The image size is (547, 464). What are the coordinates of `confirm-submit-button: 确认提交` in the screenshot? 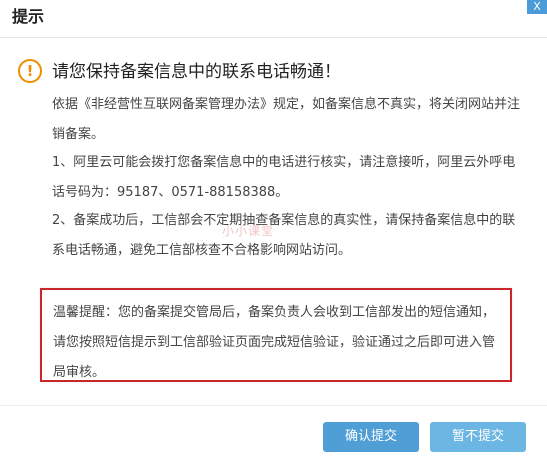 It's located at (371, 437).